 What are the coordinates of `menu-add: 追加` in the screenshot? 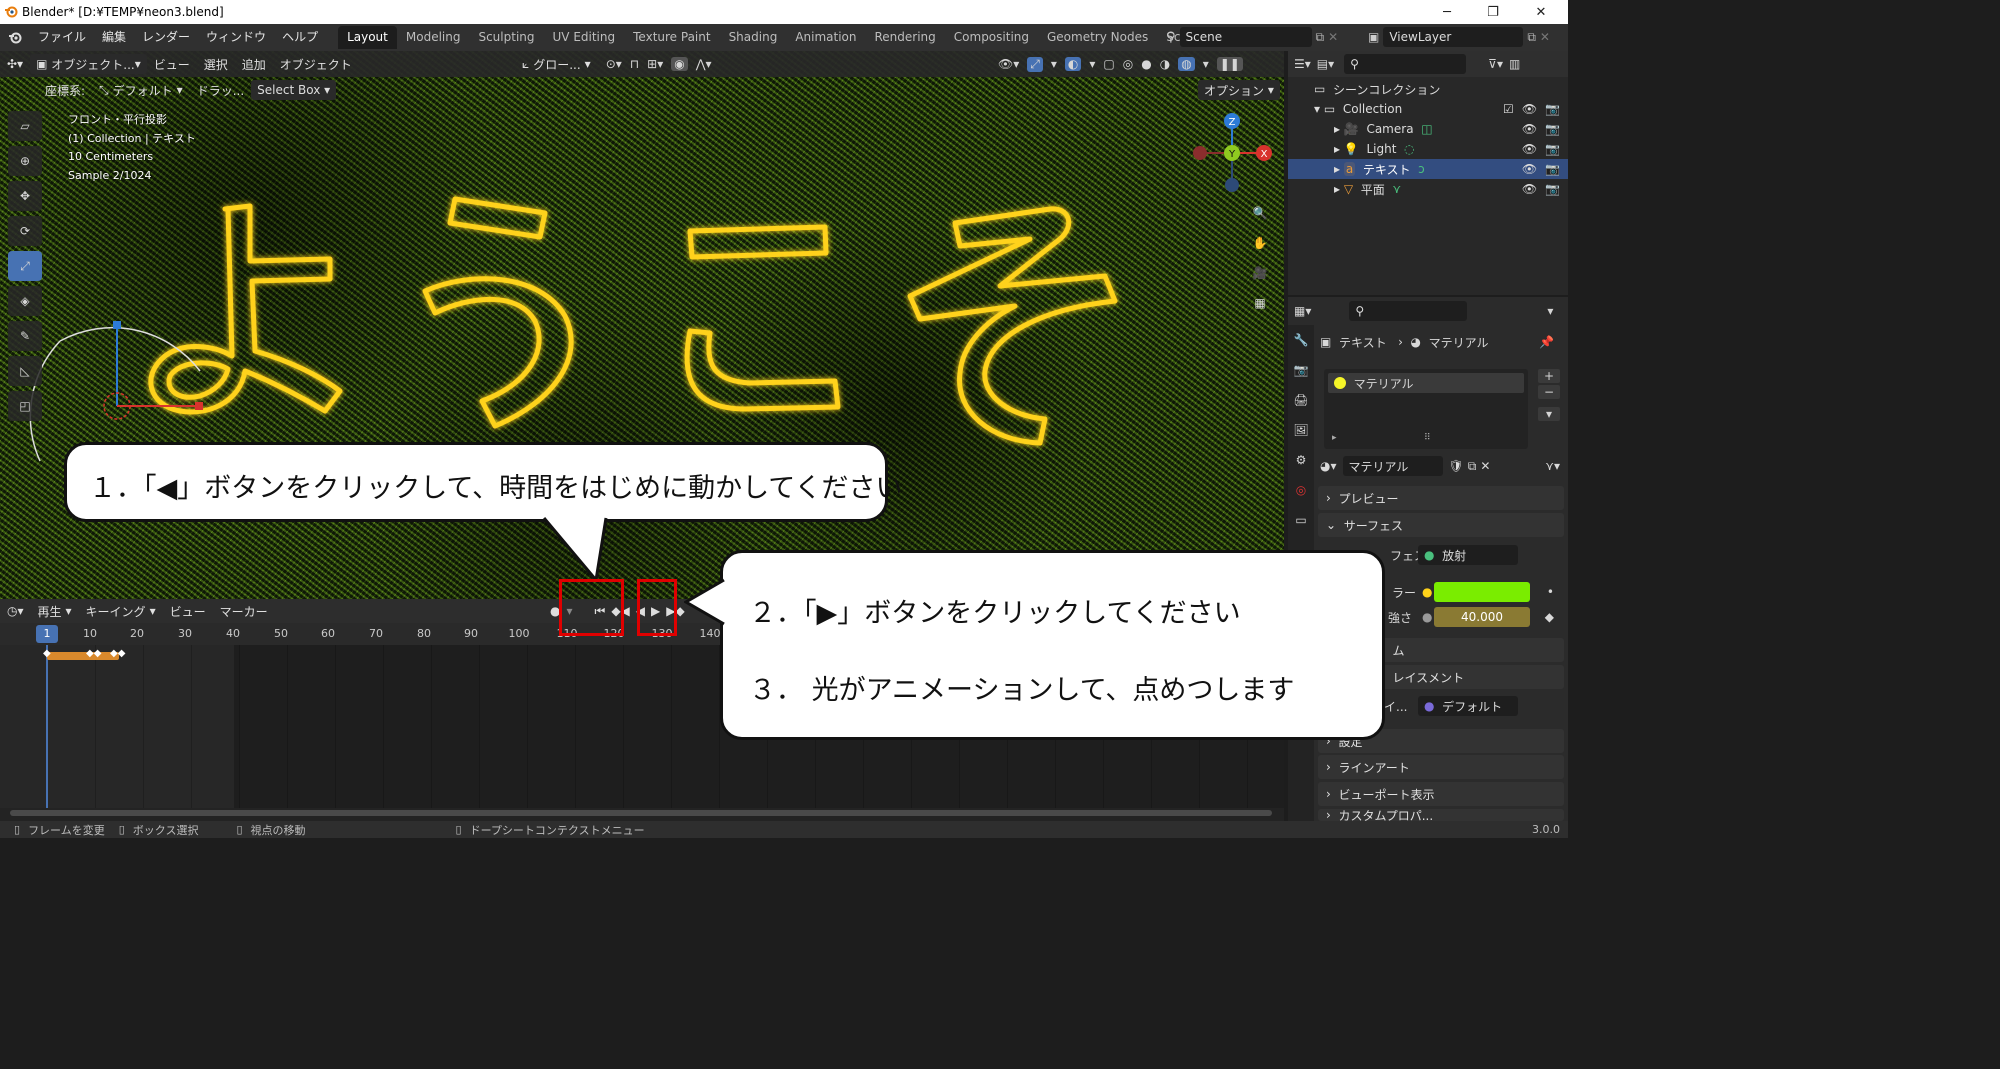 It's located at (254, 64).